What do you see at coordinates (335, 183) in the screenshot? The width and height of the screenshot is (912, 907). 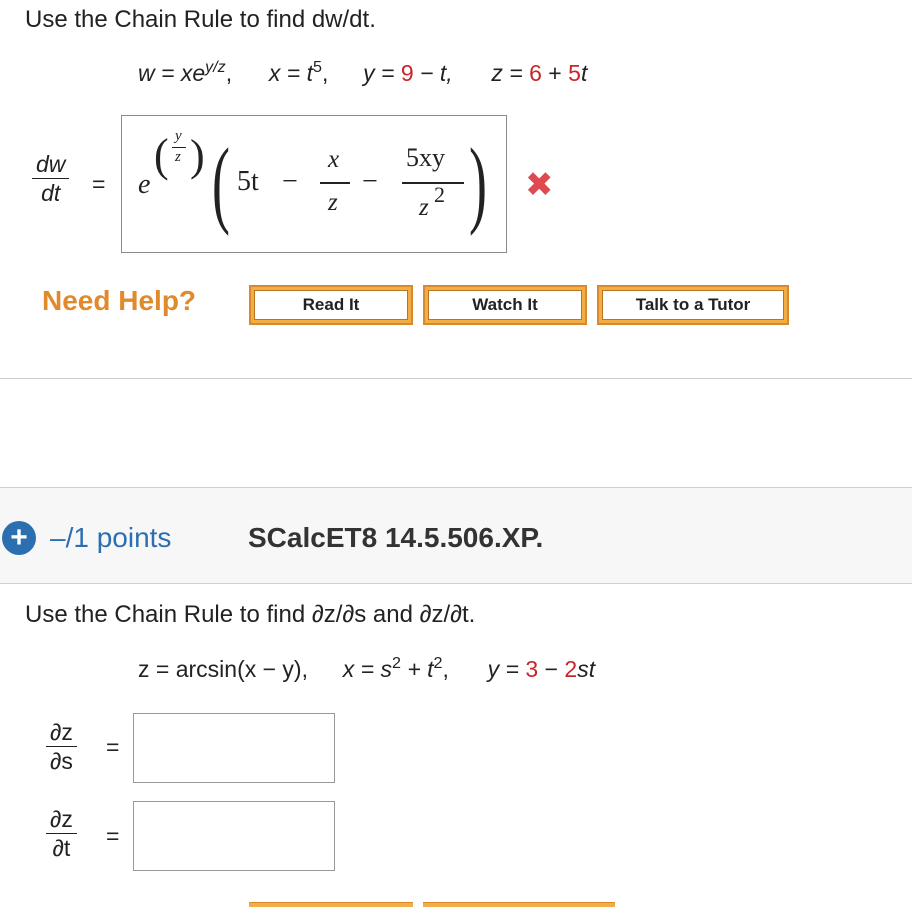 I see `frac1-bar` at bounding box center [335, 183].